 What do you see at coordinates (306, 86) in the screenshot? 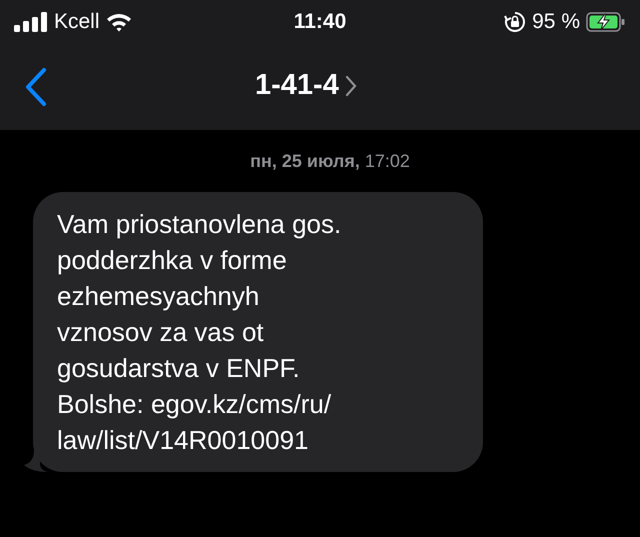
I see `contact-title: 1-41-4` at bounding box center [306, 86].